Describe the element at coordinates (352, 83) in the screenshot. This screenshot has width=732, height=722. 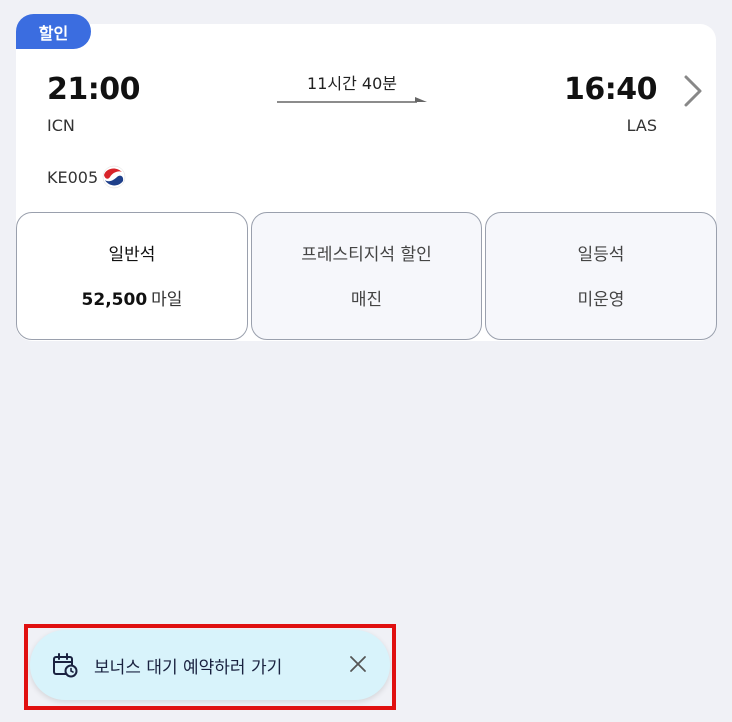
I see `flight-duration: 11시간 40분` at that location.